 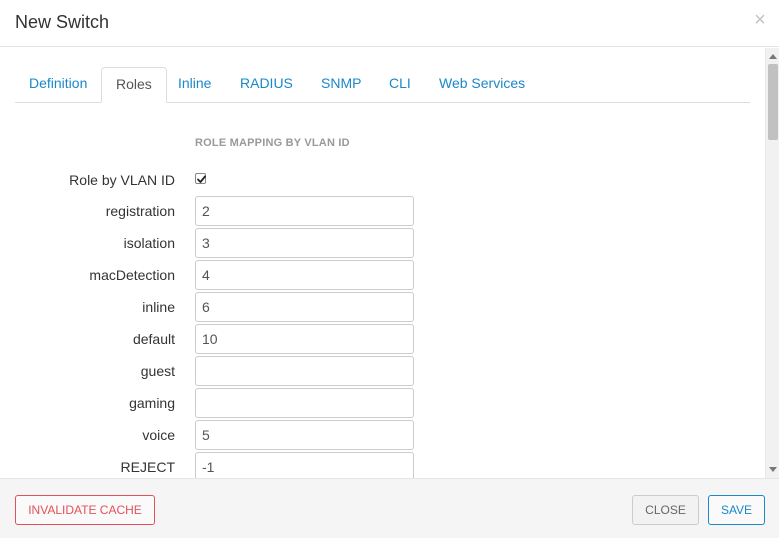 I want to click on tab-definition: Definition, so click(x=58, y=84).